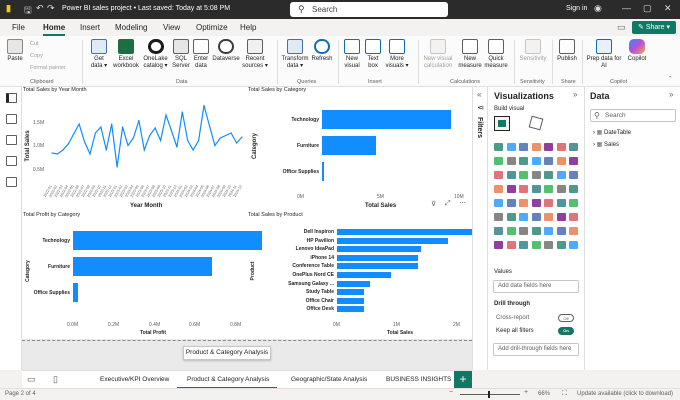 The width and height of the screenshot is (680, 400). What do you see at coordinates (155, 54) in the screenshot?
I see `onelake-button: OneLake catalog ▾` at bounding box center [155, 54].